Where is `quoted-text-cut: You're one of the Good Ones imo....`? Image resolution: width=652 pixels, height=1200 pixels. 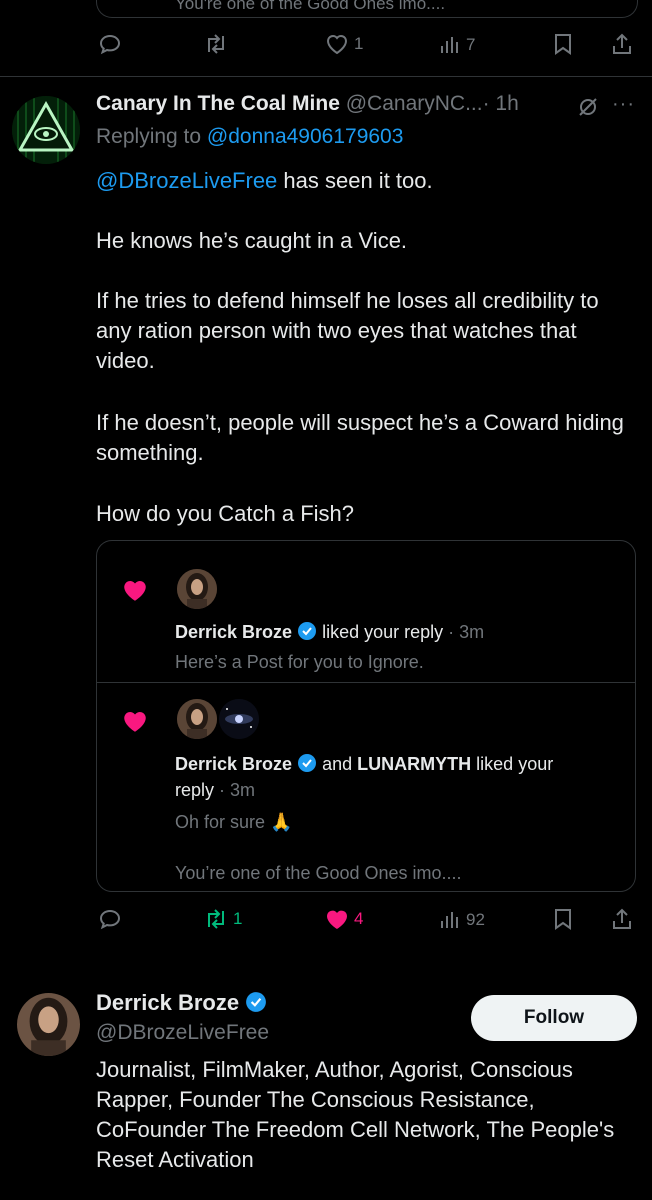 quoted-text-cut: You're one of the Good Ones imo.... is located at coordinates (310, 6).